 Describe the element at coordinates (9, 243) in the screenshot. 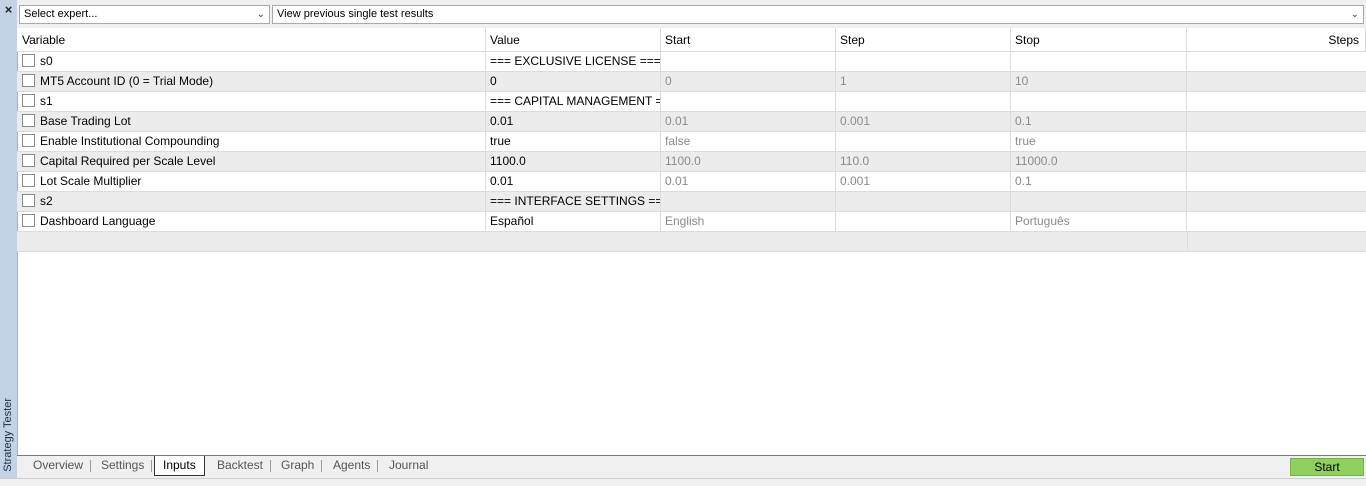

I see `side-panel: × Strategy Tester` at that location.